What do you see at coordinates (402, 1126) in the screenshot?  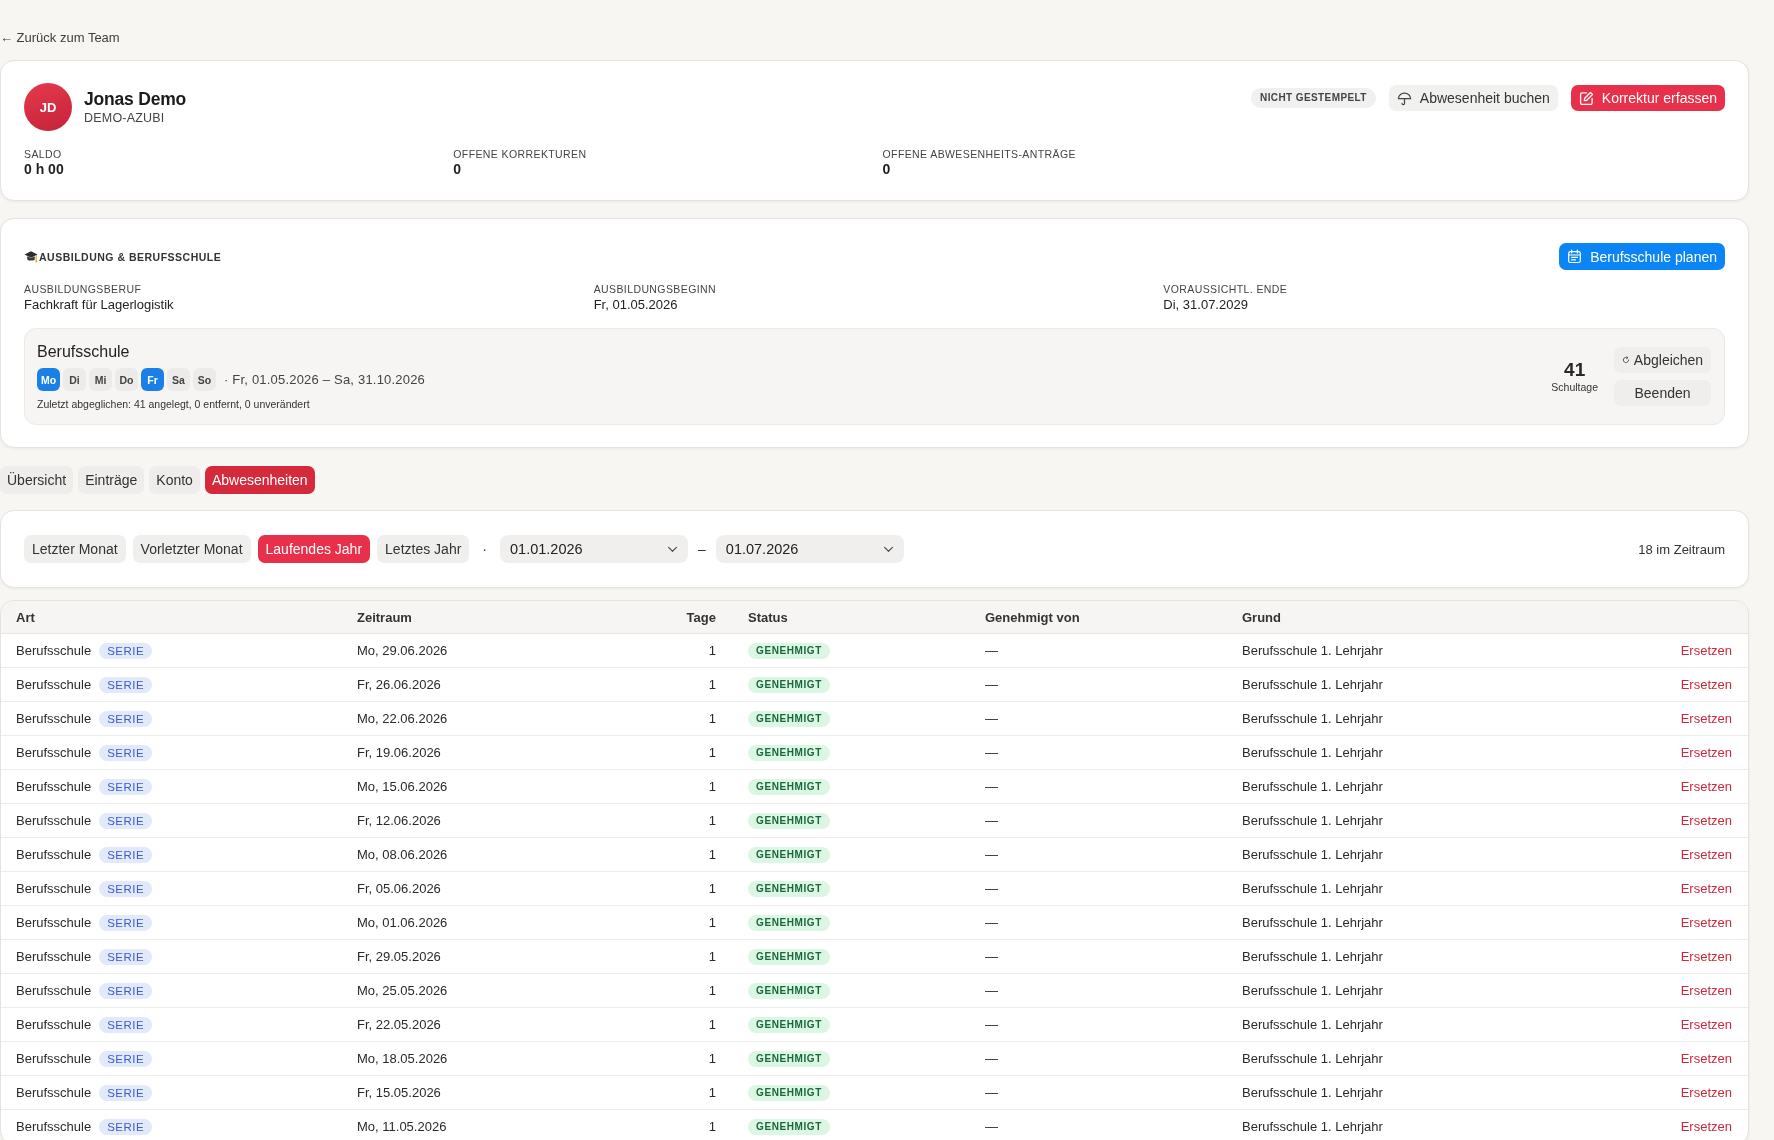 I see `table-cell-text: Mo, 11.05.2026` at bounding box center [402, 1126].